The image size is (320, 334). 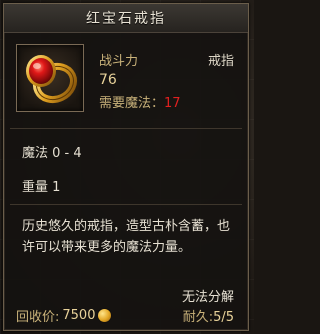 I want to click on durability-label: 耐久:, so click(x=198, y=317).